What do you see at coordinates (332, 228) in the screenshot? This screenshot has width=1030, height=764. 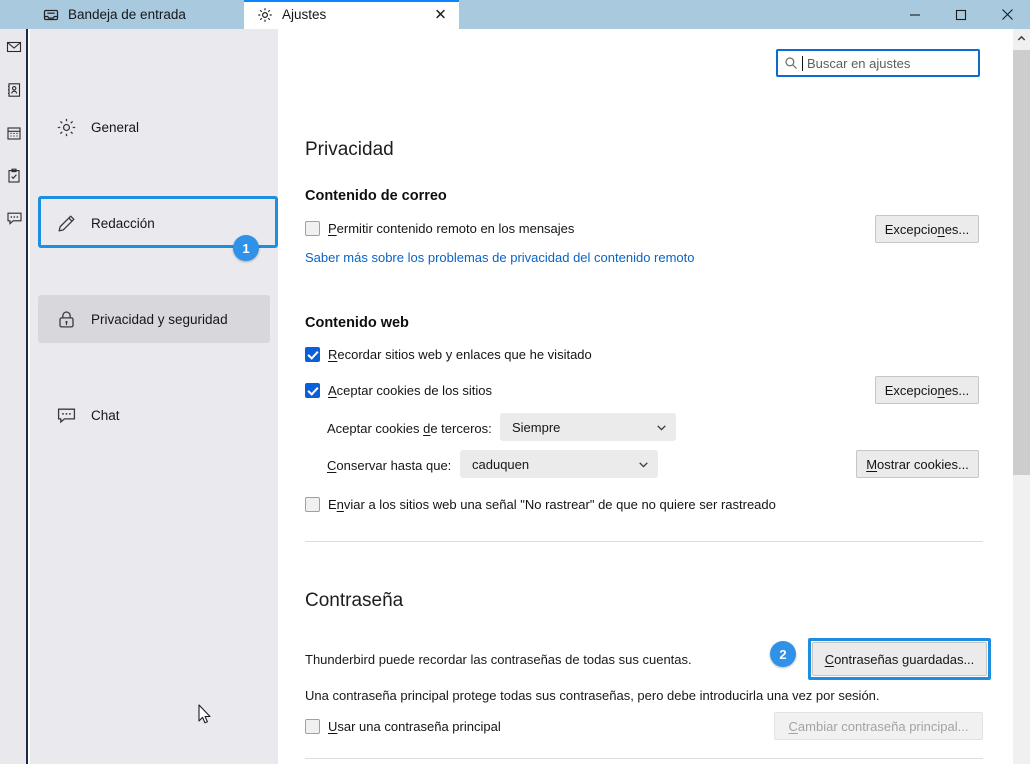 I see `accesskey: P` at bounding box center [332, 228].